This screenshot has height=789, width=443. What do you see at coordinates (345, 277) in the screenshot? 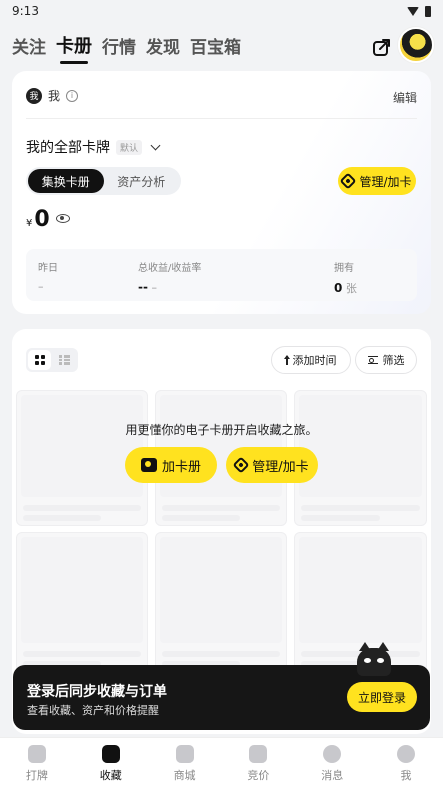
I see `stat-owned: 拥有 0 张` at bounding box center [345, 277].